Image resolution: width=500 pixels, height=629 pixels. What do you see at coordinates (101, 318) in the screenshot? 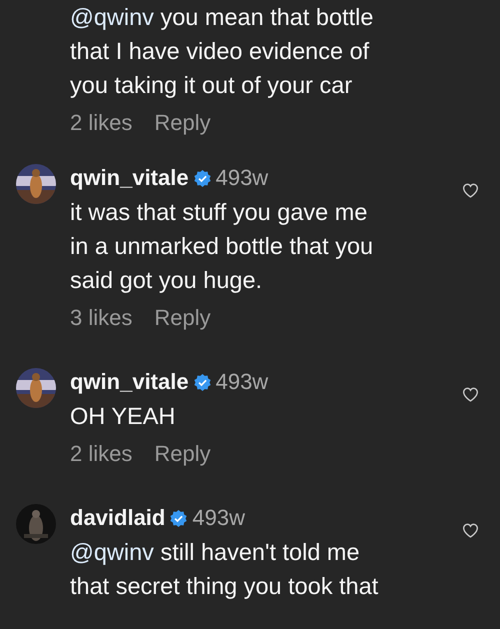
I see `like-count: 3 likes` at bounding box center [101, 318].